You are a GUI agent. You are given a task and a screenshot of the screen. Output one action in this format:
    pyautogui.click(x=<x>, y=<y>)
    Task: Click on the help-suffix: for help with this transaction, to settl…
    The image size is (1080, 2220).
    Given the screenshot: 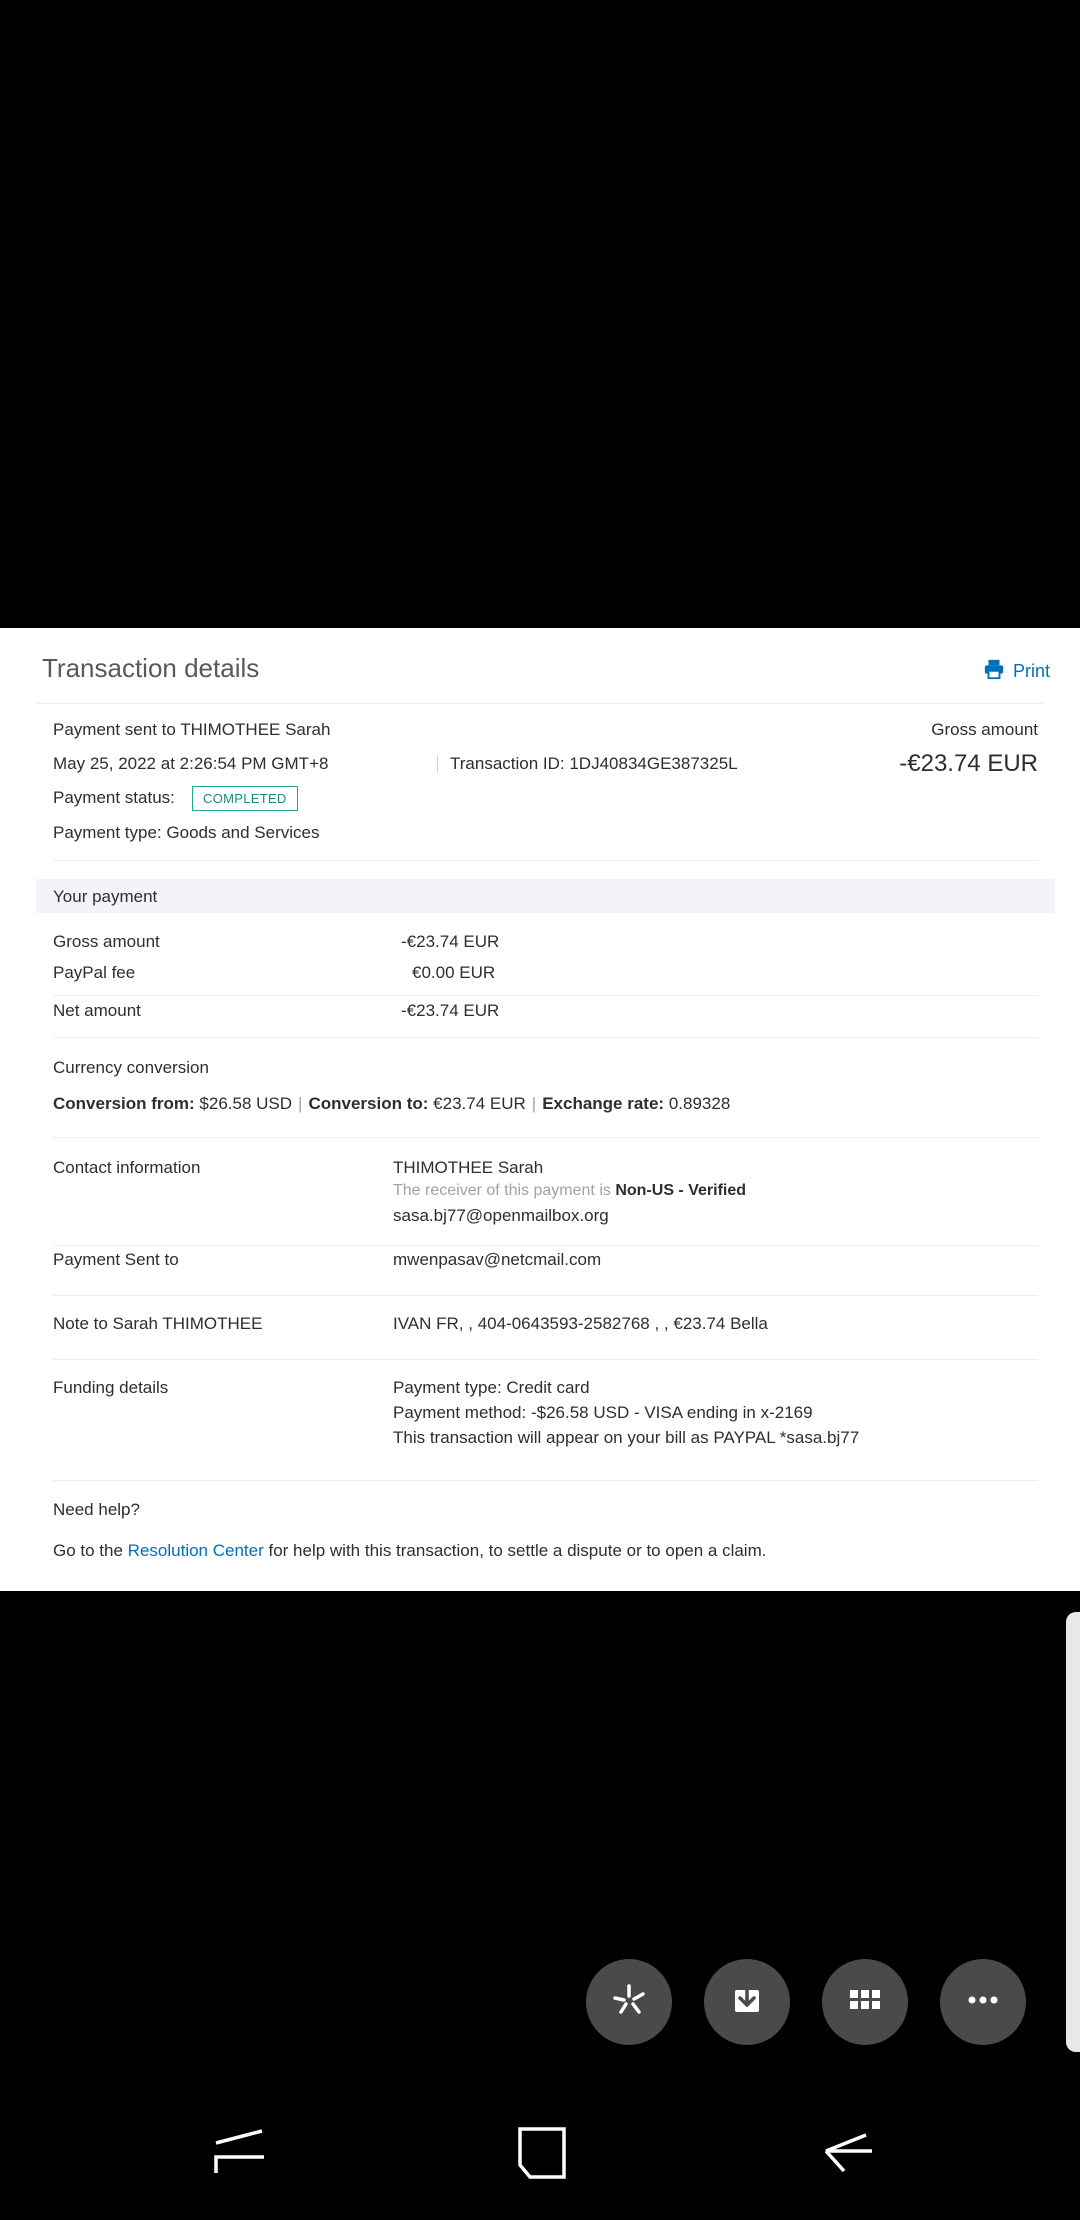 What is the action you would take?
    pyautogui.click(x=517, y=1550)
    